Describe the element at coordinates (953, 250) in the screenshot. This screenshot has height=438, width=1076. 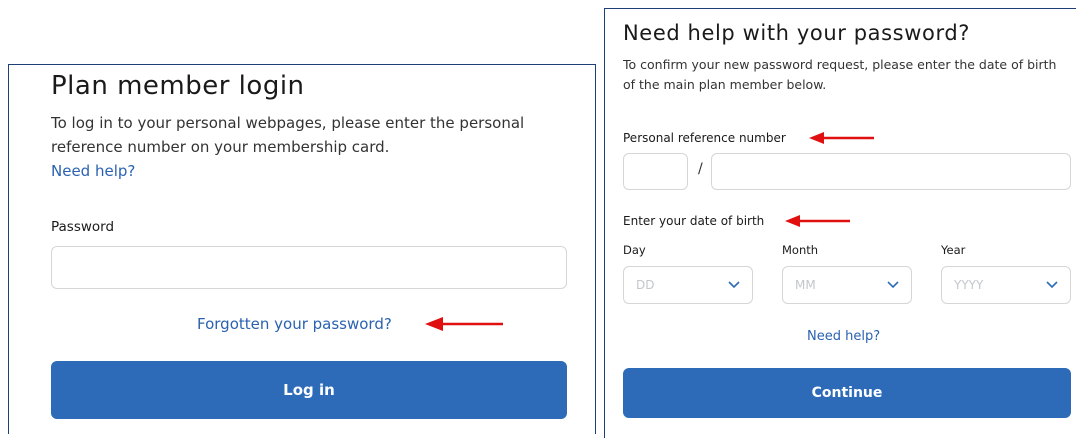
I see `year-label: Year` at that location.